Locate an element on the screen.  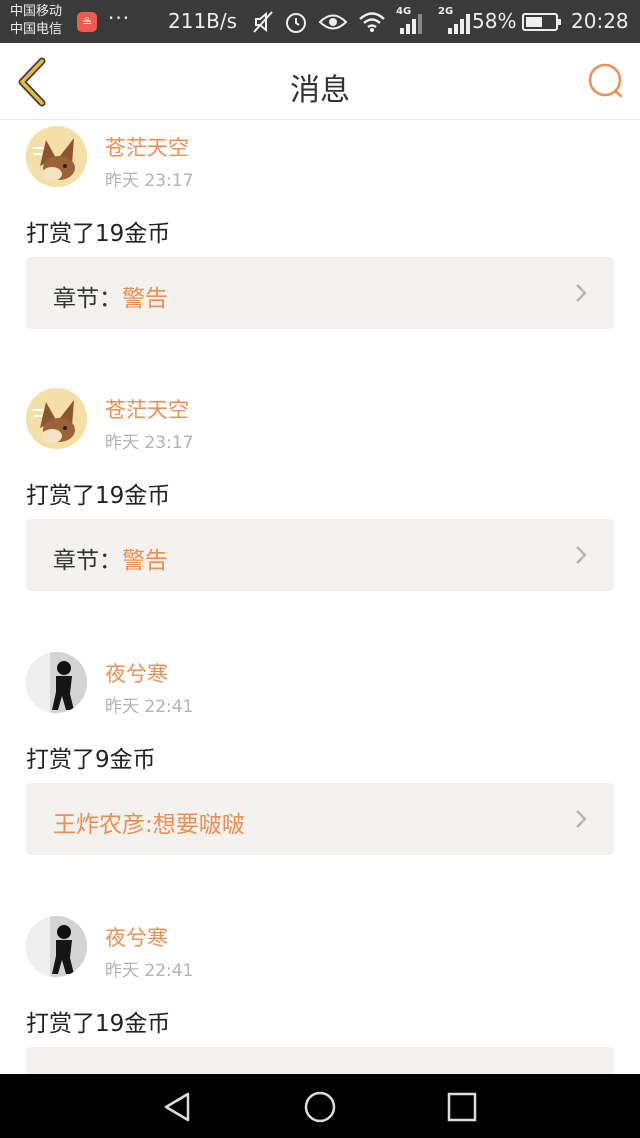
chapter-ref: 王炸农彦:想要啵啵 is located at coordinates (149, 822).